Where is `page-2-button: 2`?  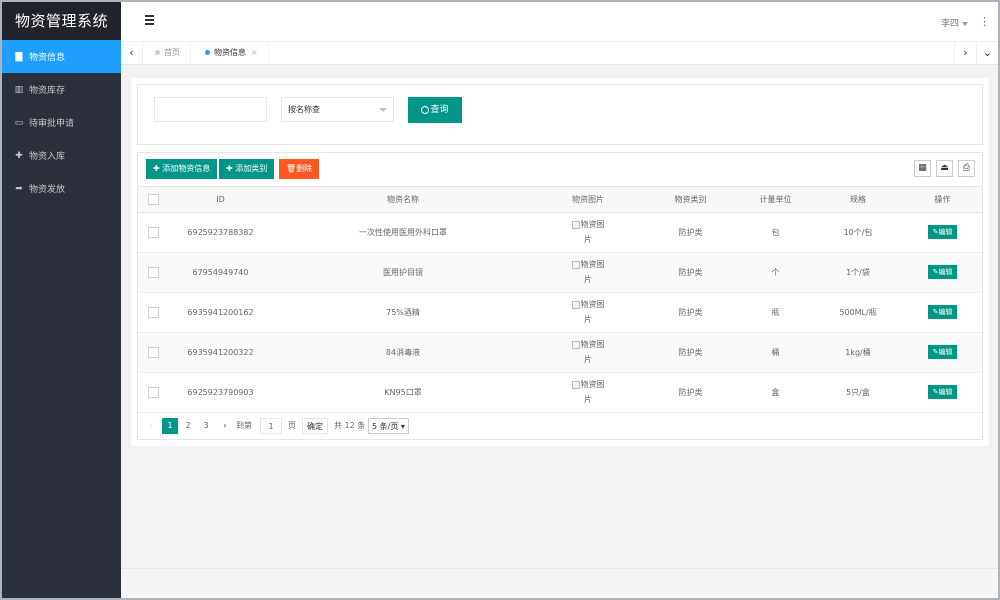 page-2-button: 2 is located at coordinates (188, 426).